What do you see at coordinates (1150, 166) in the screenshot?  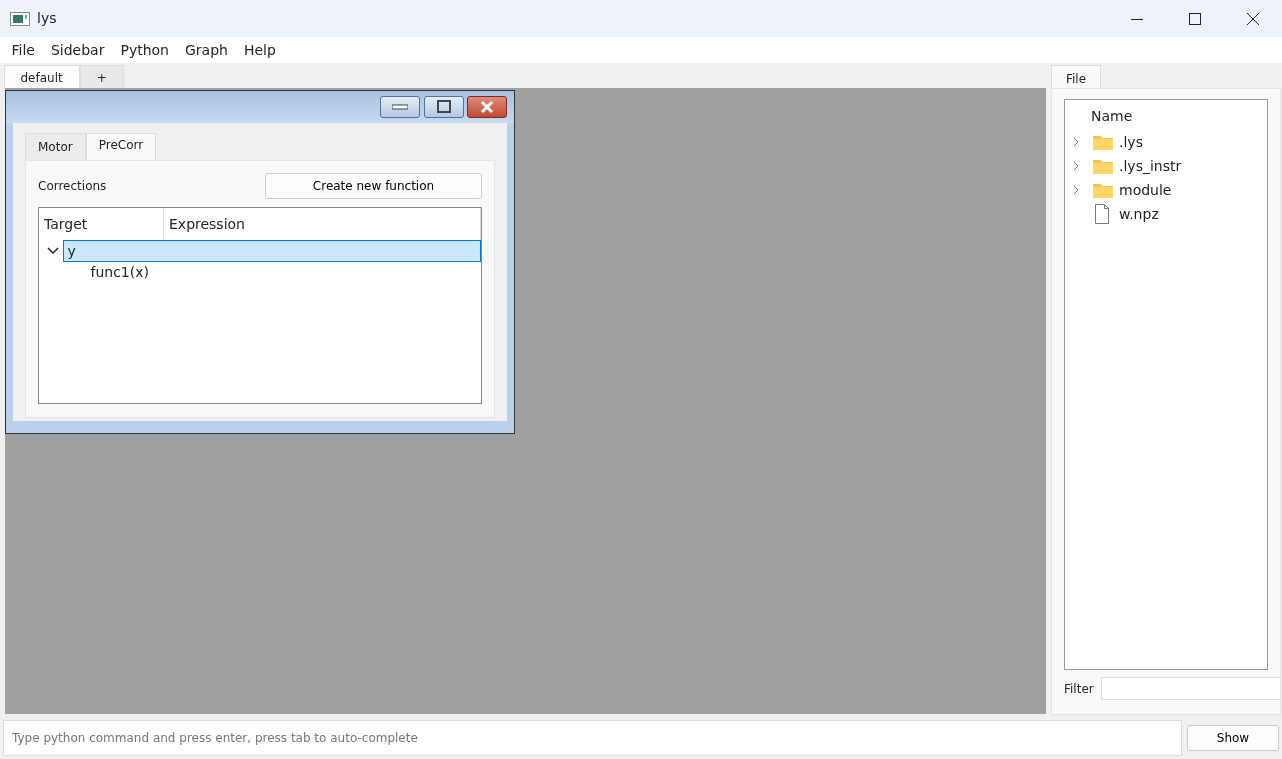 I see `file-name: .lys_instr` at bounding box center [1150, 166].